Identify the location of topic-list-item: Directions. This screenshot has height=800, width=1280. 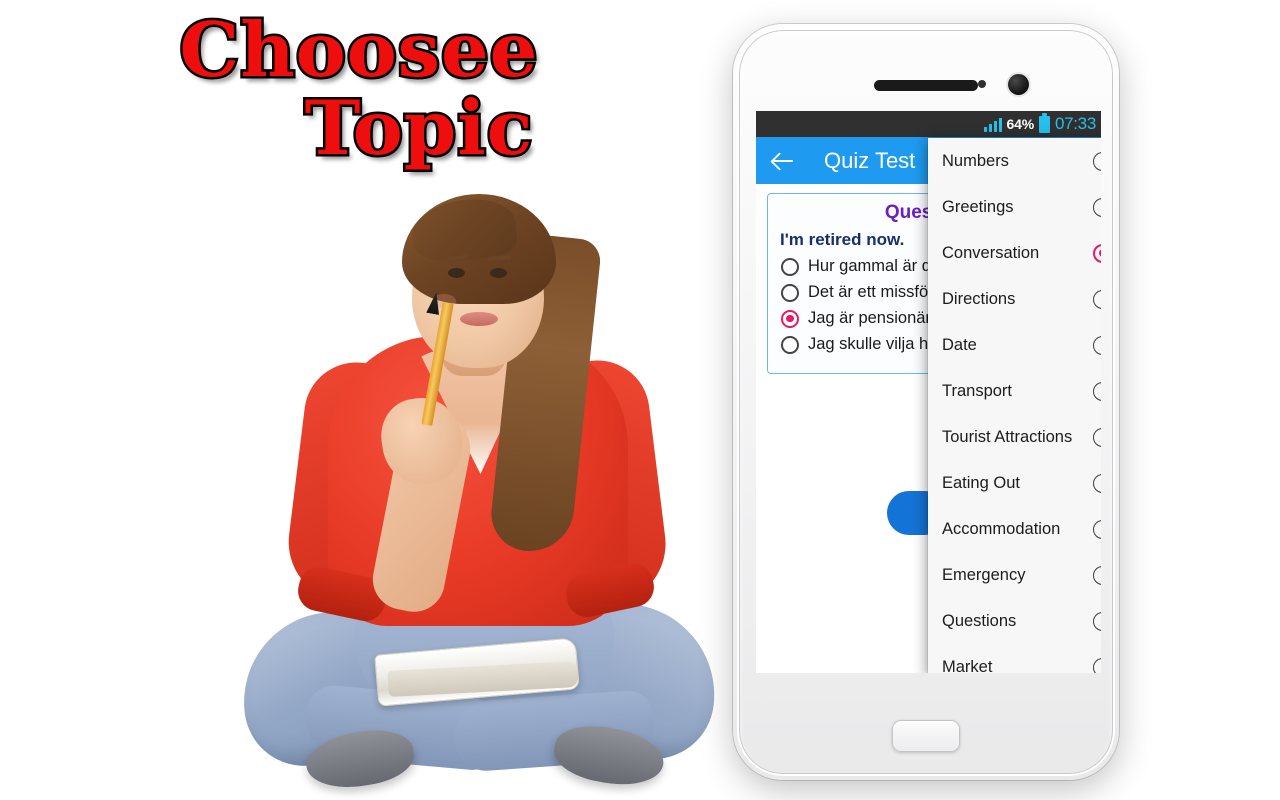
(1014, 299).